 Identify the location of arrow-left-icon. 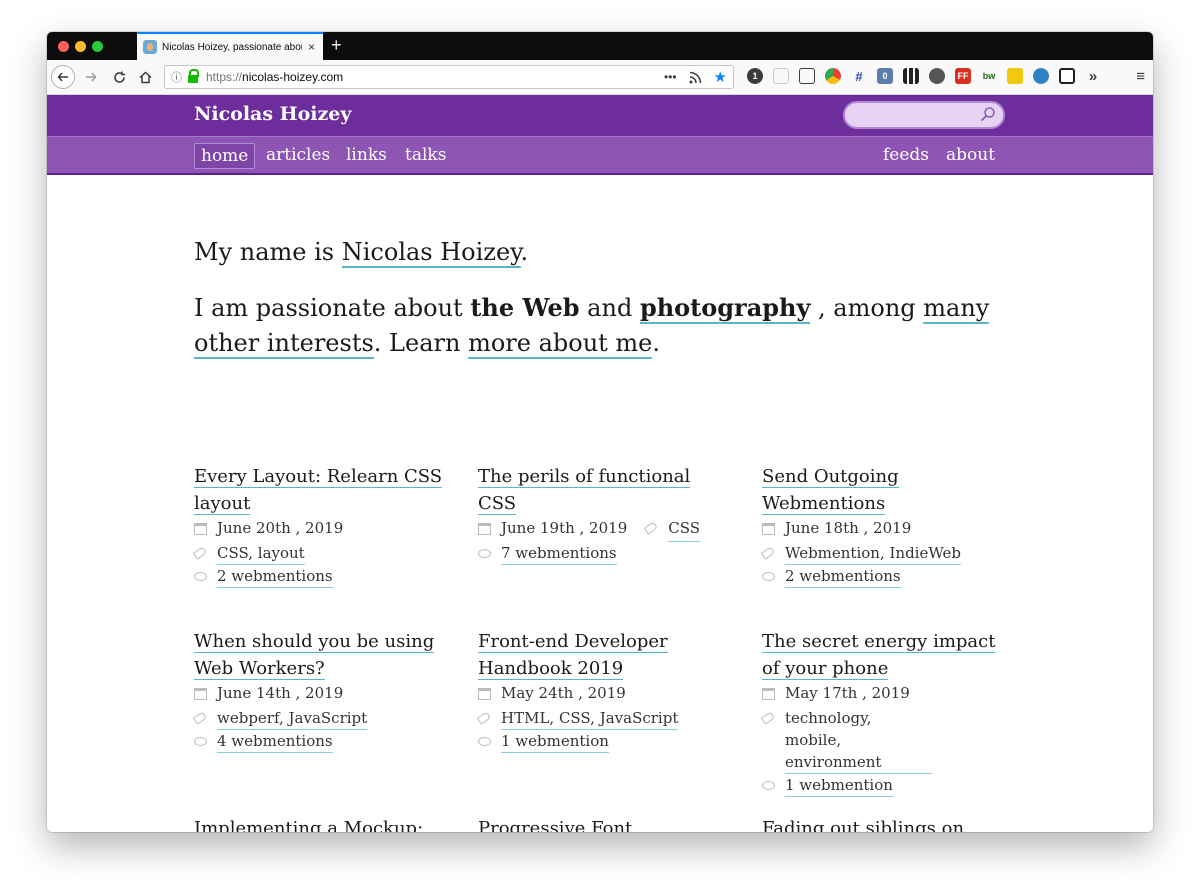
(62, 77).